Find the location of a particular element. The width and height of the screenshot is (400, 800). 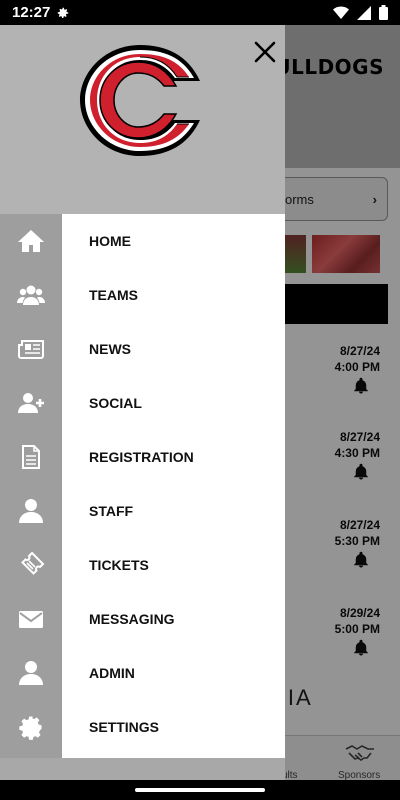

menu-item-home: HOME is located at coordinates (173, 241).